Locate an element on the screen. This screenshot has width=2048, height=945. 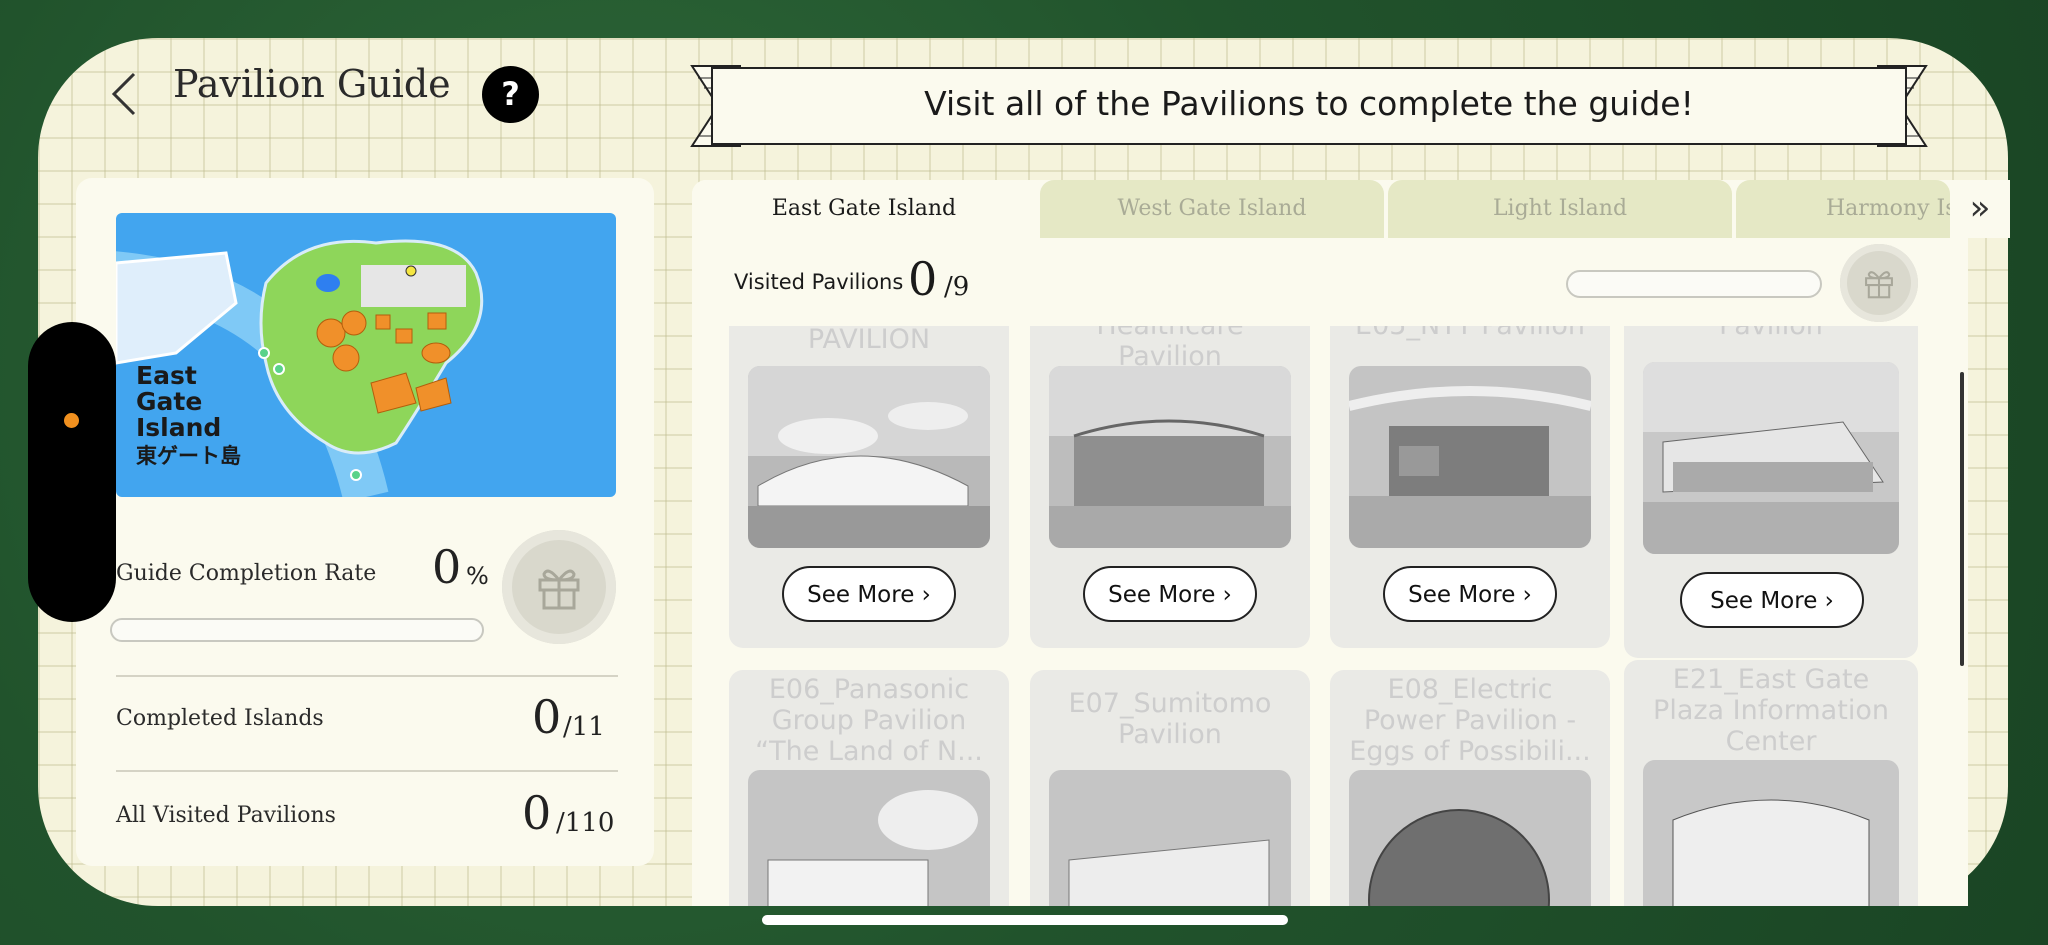
pavilion-card-title: E05_NTT Pavilion is located at coordinates (1470, 333).